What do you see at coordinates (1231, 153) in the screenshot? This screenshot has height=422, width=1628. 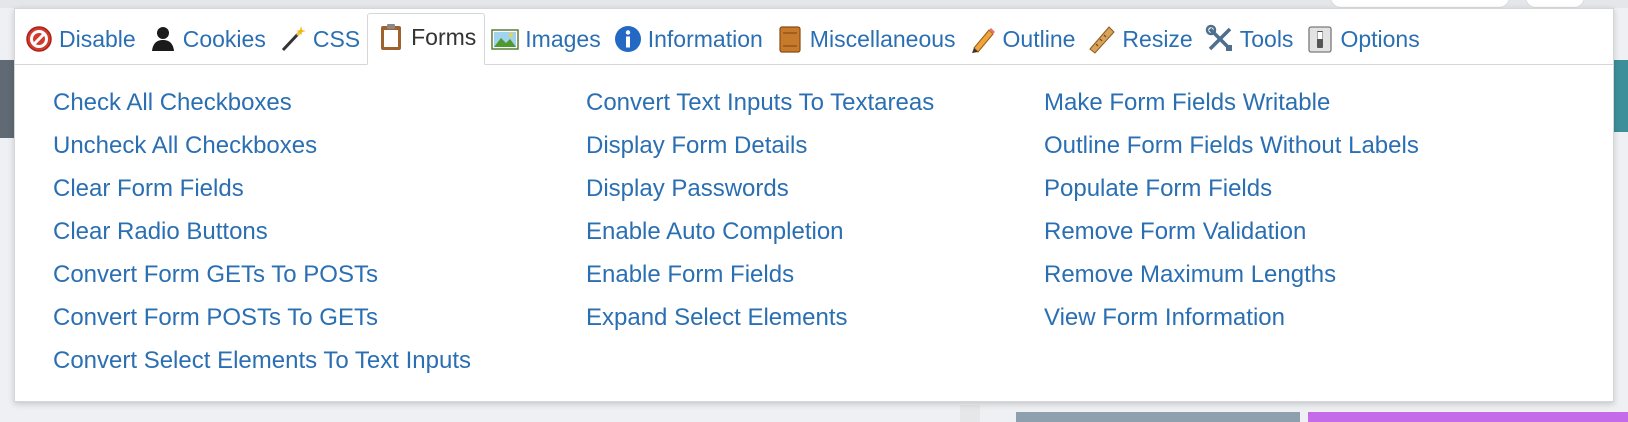 I see `outline-fields-without-labels-link: Outline Form Fields Without Labels` at bounding box center [1231, 153].